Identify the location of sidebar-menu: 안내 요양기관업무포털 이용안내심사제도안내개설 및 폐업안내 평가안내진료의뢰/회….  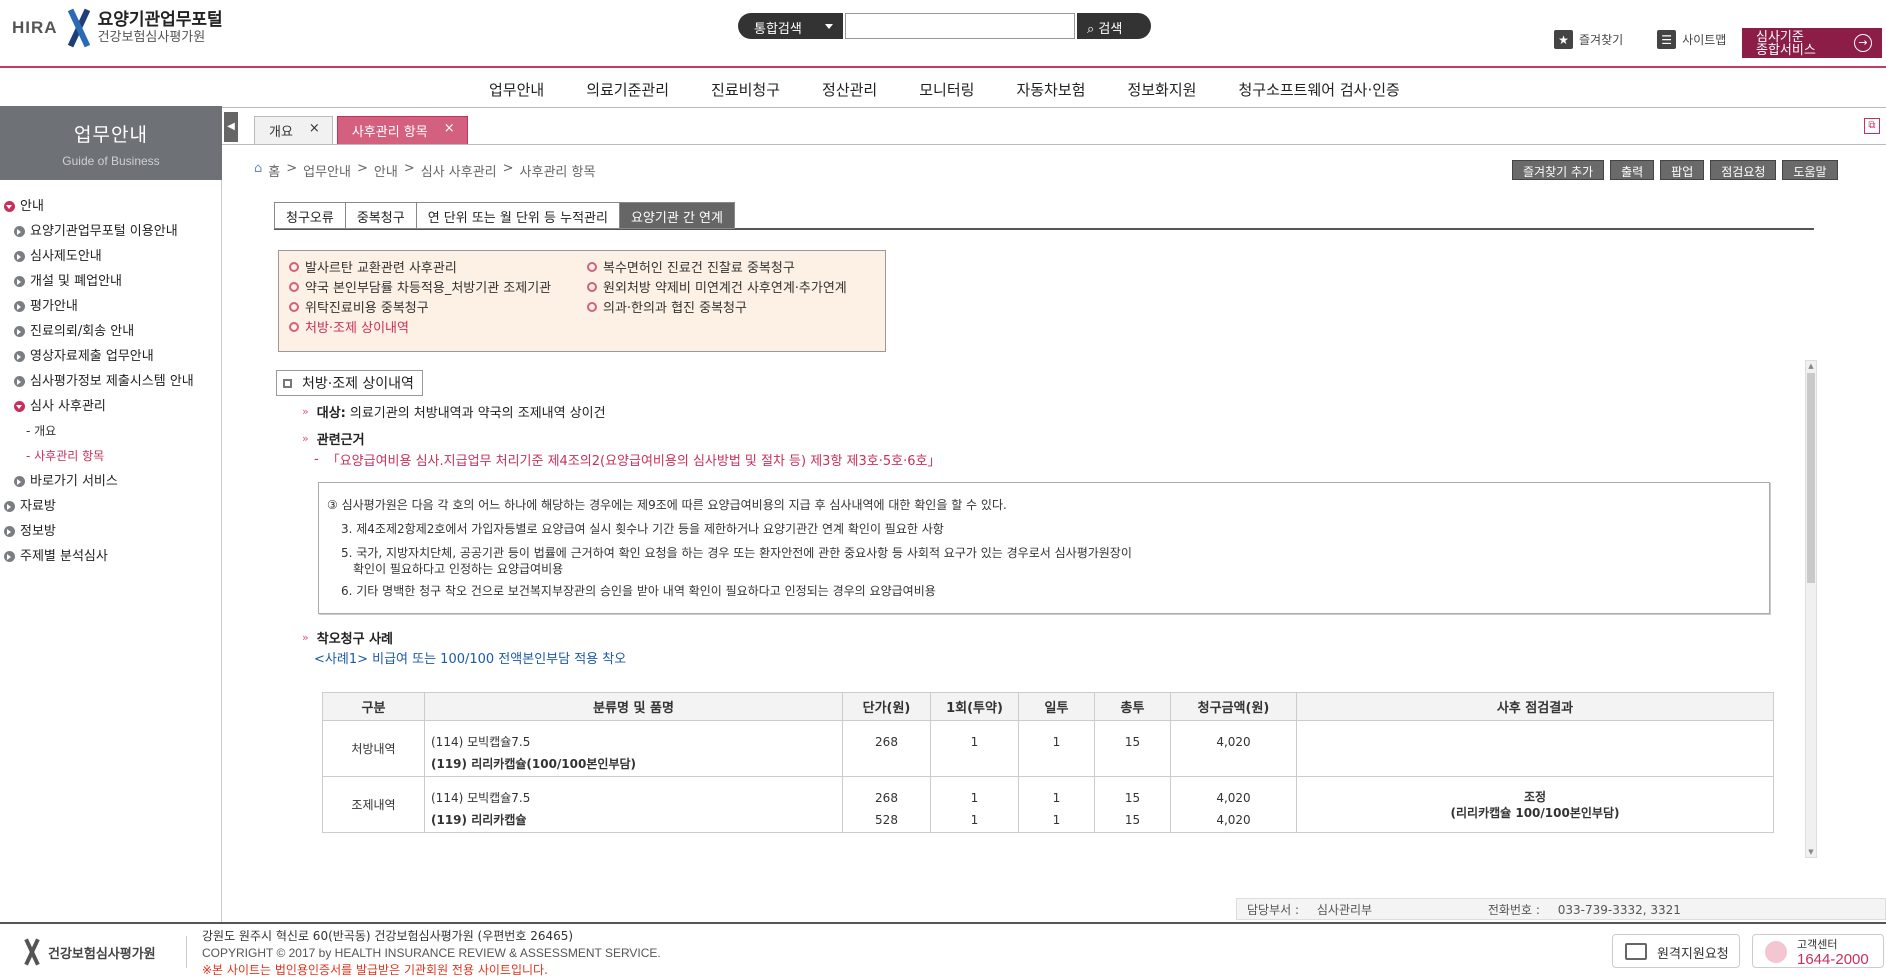
(110, 374).